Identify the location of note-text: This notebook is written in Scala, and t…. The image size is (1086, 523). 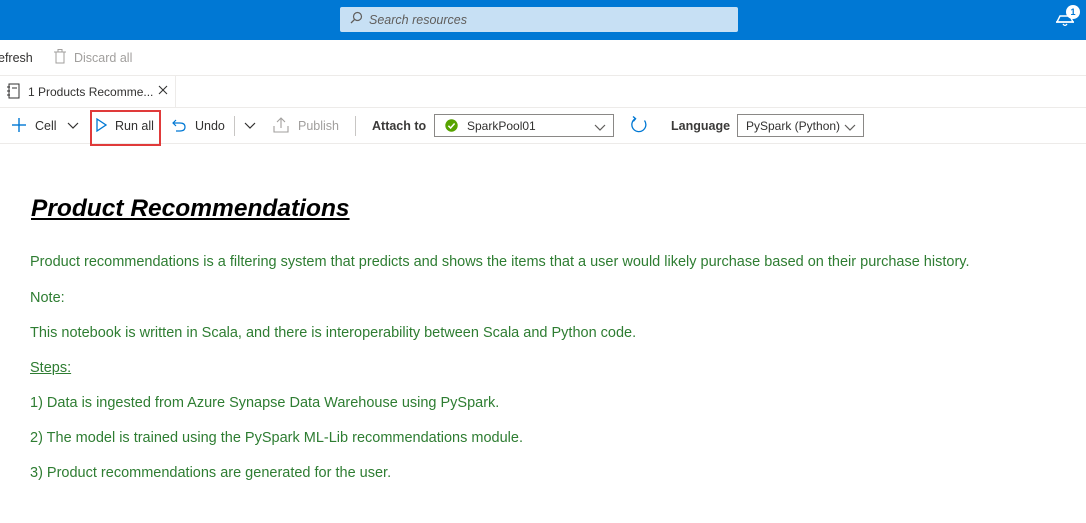
(333, 333).